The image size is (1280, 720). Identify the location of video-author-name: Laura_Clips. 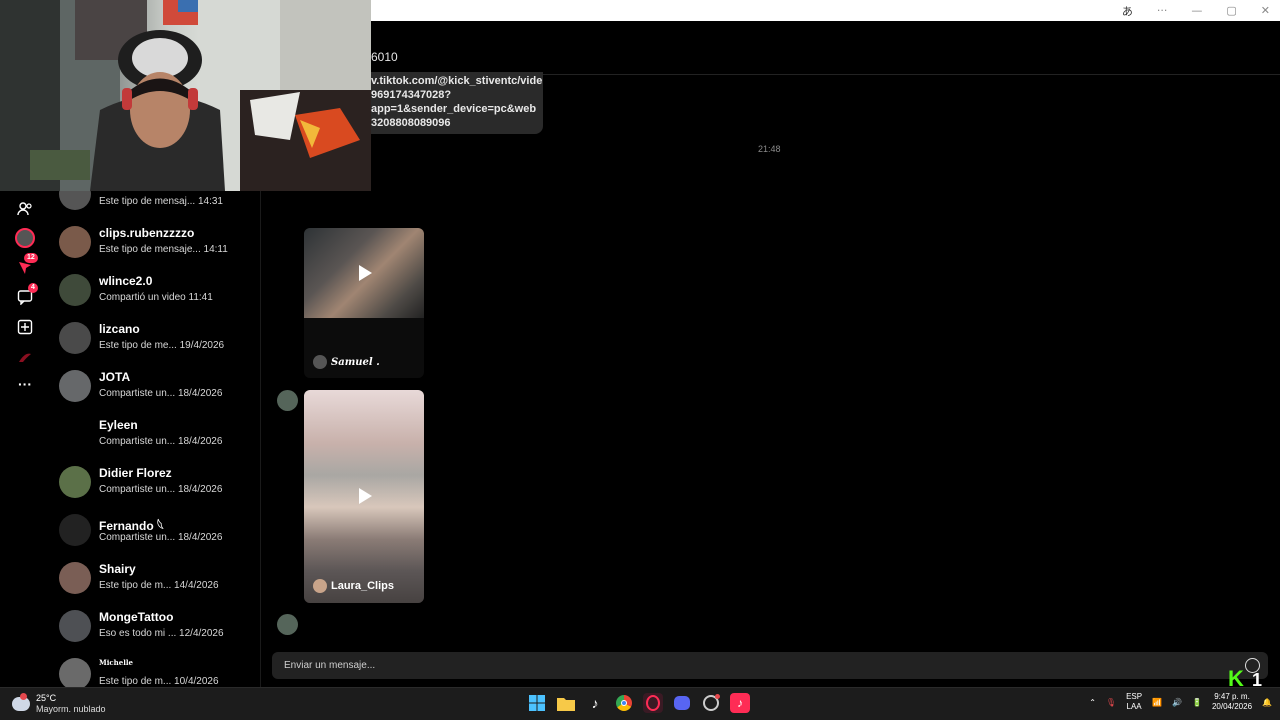
(362, 586).